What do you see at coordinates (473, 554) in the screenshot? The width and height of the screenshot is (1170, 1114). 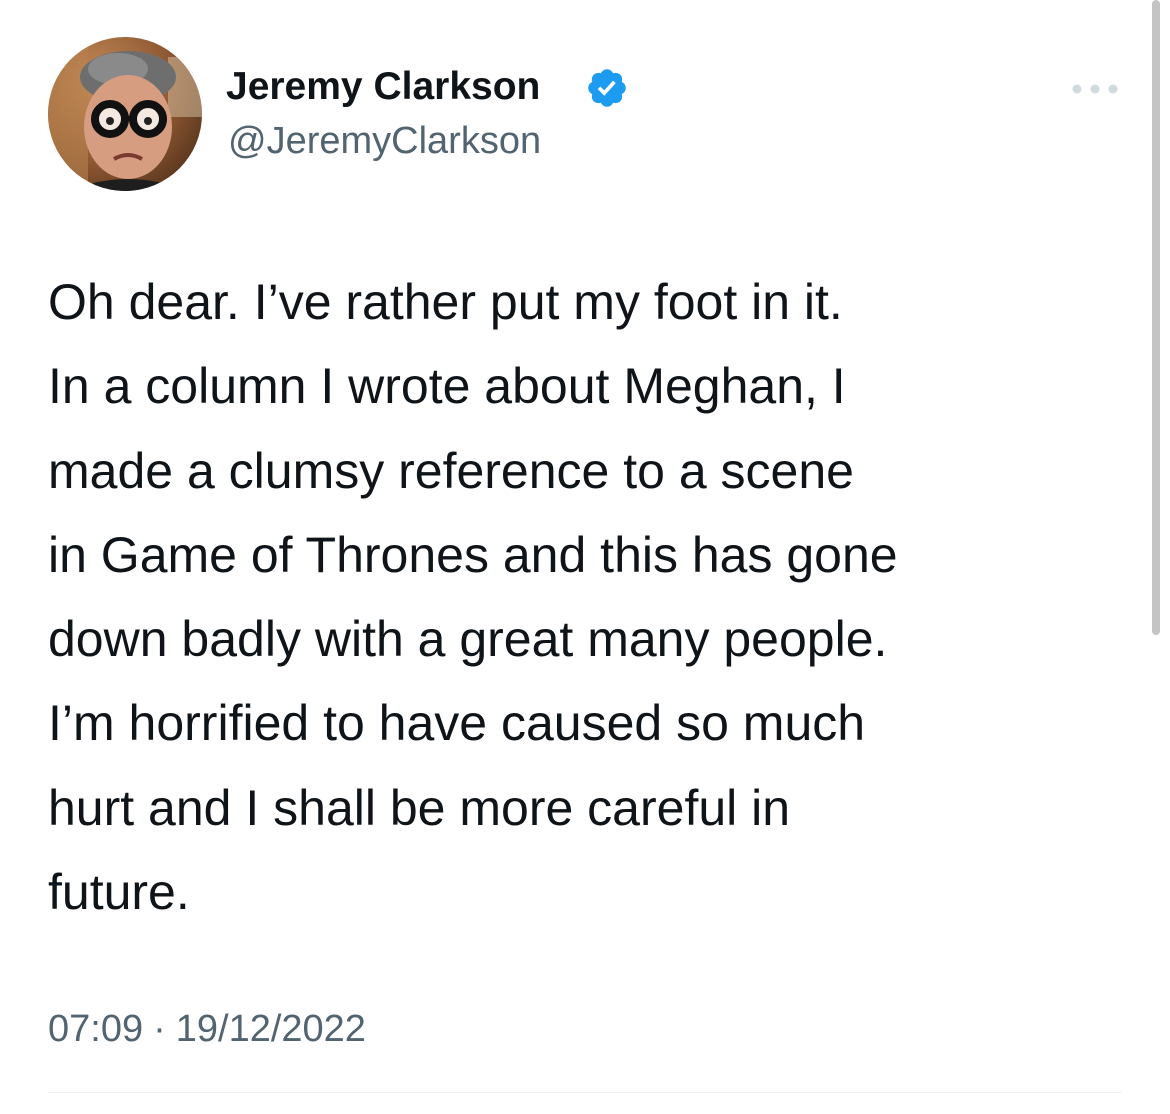 I see `tweet-text-line: in Game of Thrones and this has gone` at bounding box center [473, 554].